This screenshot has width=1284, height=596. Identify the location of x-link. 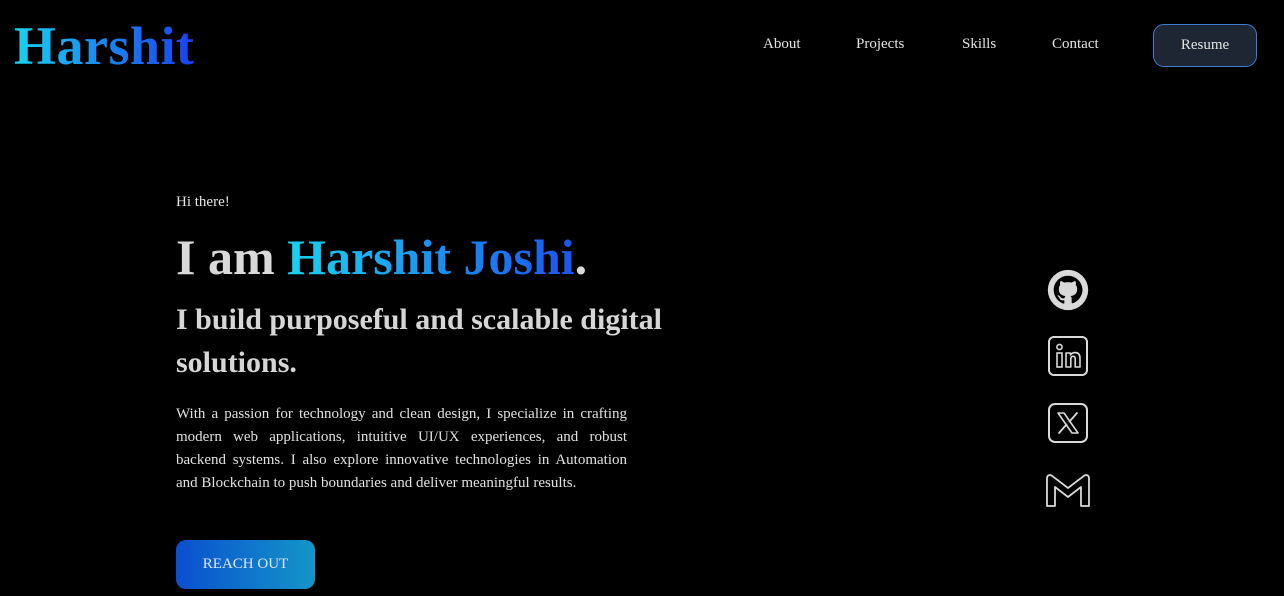
(1068, 423).